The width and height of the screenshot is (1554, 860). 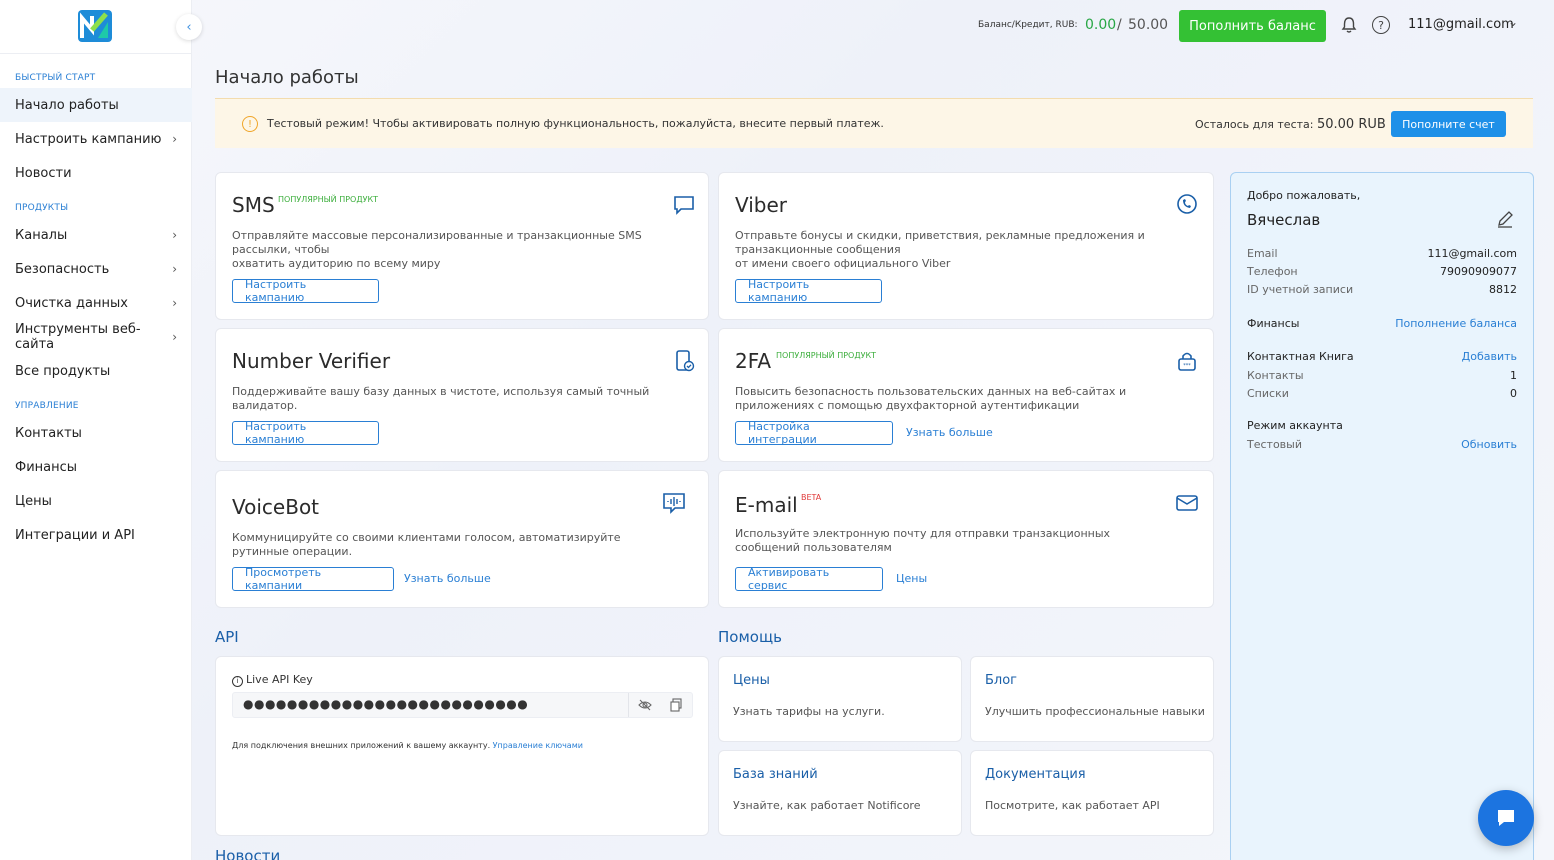 I want to click on phone-check-icon, so click(x=685, y=361).